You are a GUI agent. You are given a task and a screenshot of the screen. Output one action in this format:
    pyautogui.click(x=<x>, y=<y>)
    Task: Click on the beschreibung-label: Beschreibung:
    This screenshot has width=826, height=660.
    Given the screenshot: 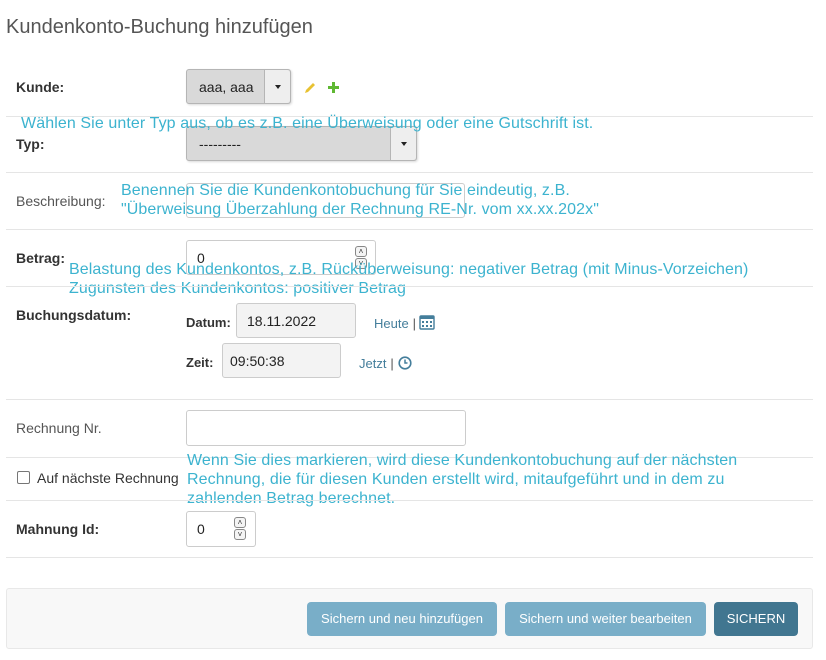 What is the action you would take?
    pyautogui.click(x=61, y=201)
    